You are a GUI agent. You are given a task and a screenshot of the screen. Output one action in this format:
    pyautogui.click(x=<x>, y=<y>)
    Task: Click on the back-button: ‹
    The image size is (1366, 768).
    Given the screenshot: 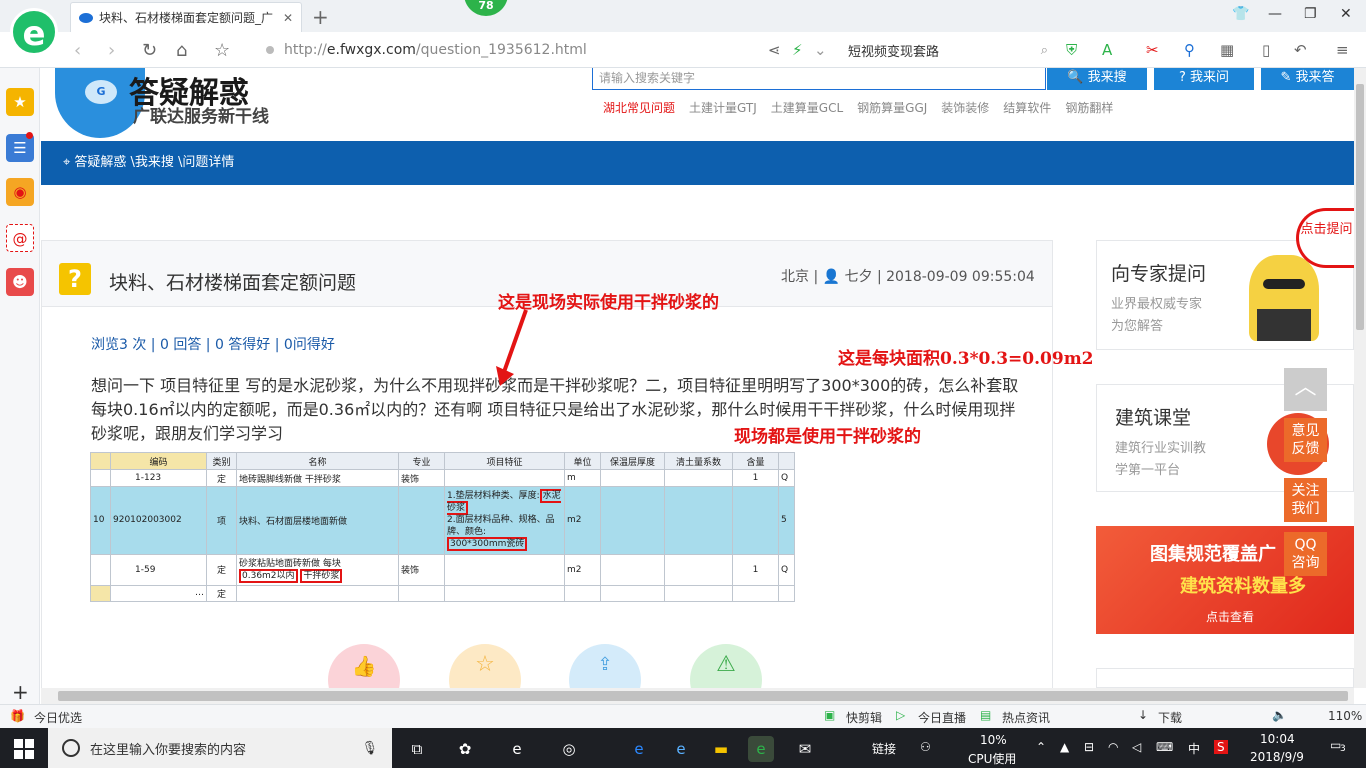 What is the action you would take?
    pyautogui.click(x=77, y=50)
    